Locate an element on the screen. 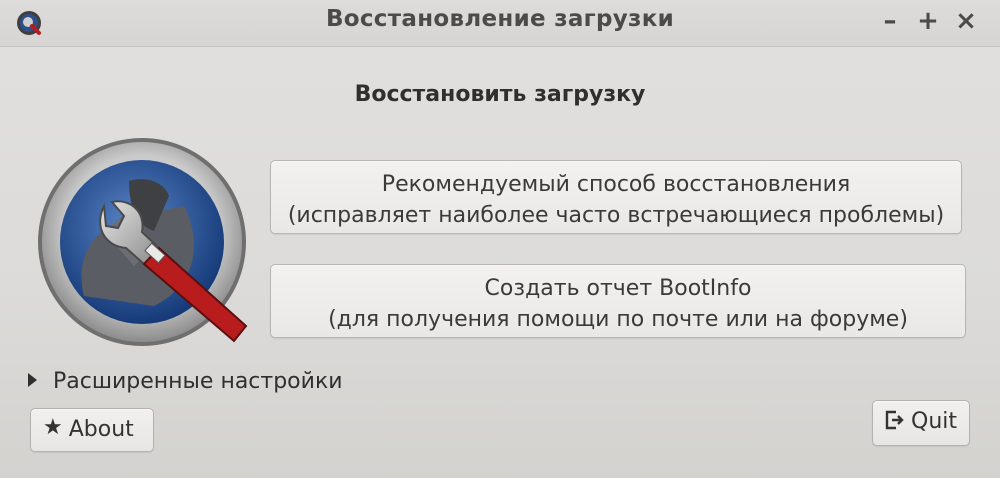  maximize-button: + is located at coordinates (928, 21).